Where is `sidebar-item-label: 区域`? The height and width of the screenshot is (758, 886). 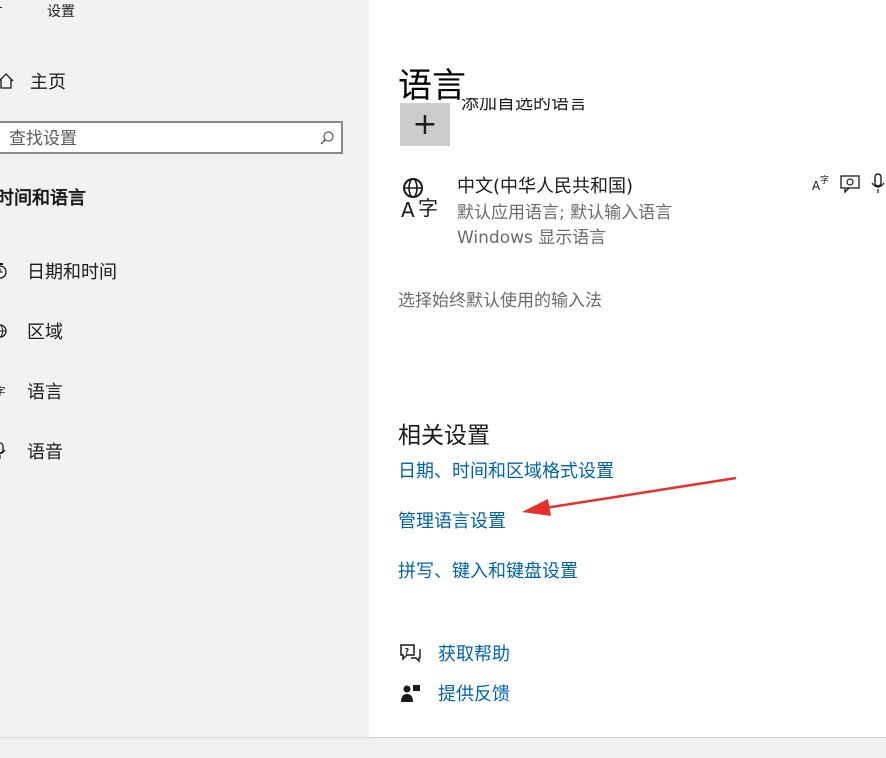
sidebar-item-label: 区域 is located at coordinates (45, 332).